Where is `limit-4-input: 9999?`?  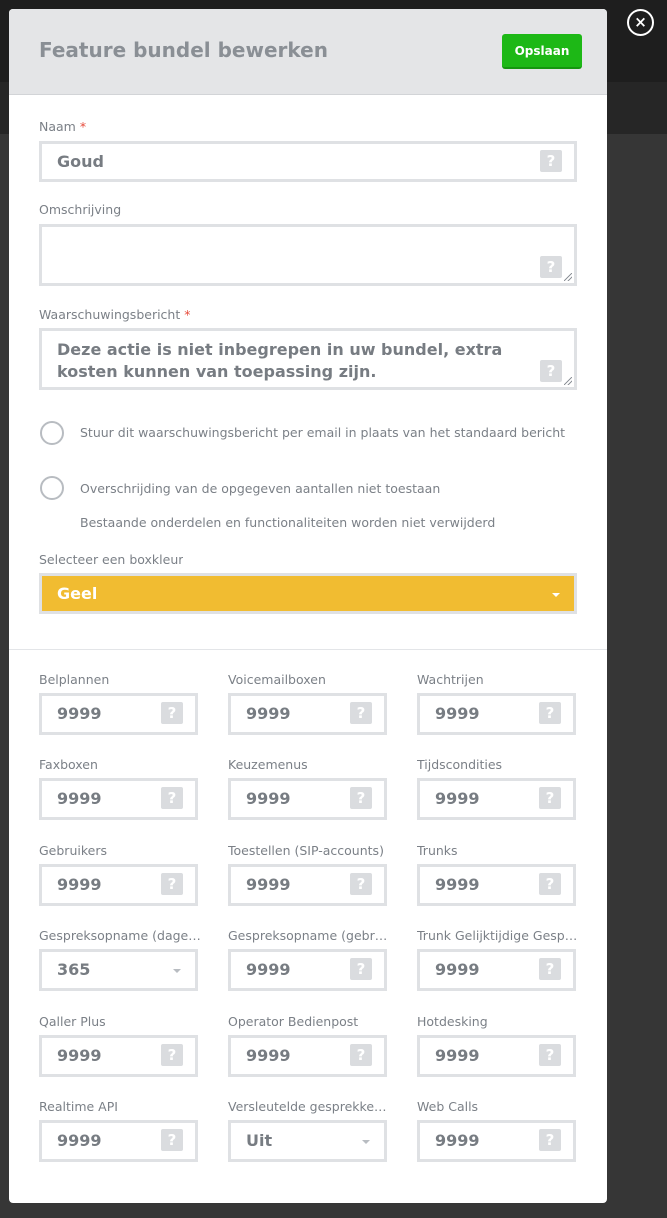
limit-4-input: 9999? is located at coordinates (307, 799).